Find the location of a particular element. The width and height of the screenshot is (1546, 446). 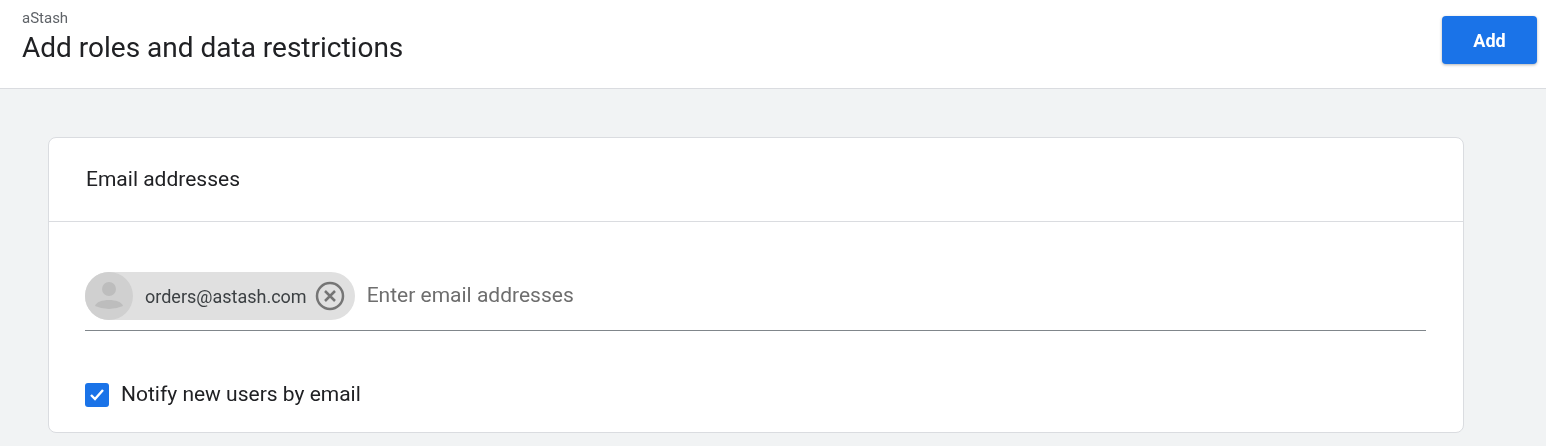

email-chip: orders@astash.com is located at coordinates (220, 296).